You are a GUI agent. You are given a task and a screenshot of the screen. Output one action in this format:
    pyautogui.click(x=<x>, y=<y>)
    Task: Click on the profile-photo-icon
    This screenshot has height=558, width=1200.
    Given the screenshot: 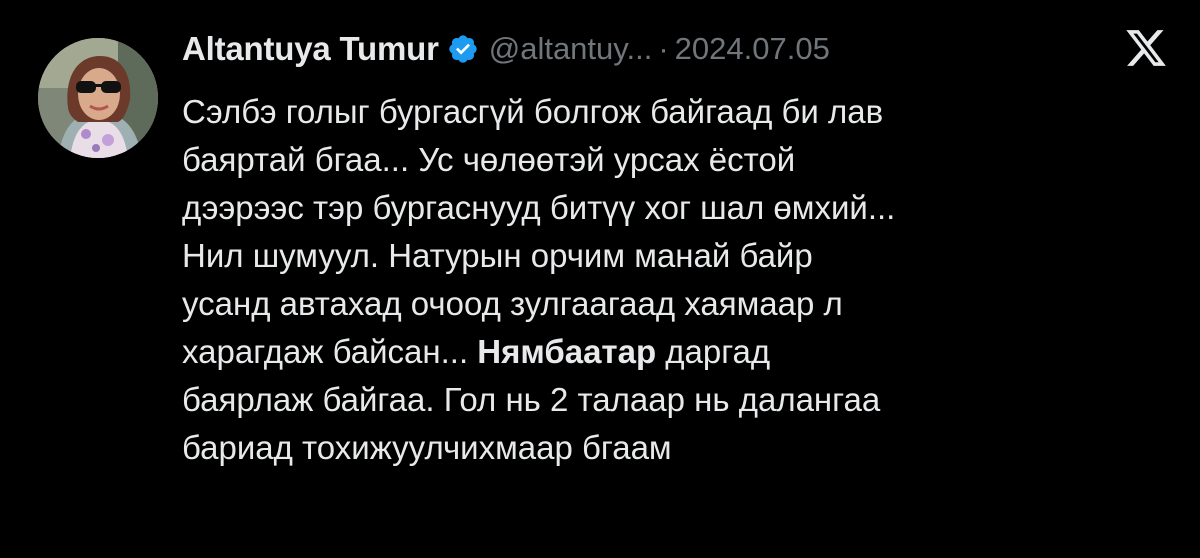 What is the action you would take?
    pyautogui.click(x=98, y=98)
    